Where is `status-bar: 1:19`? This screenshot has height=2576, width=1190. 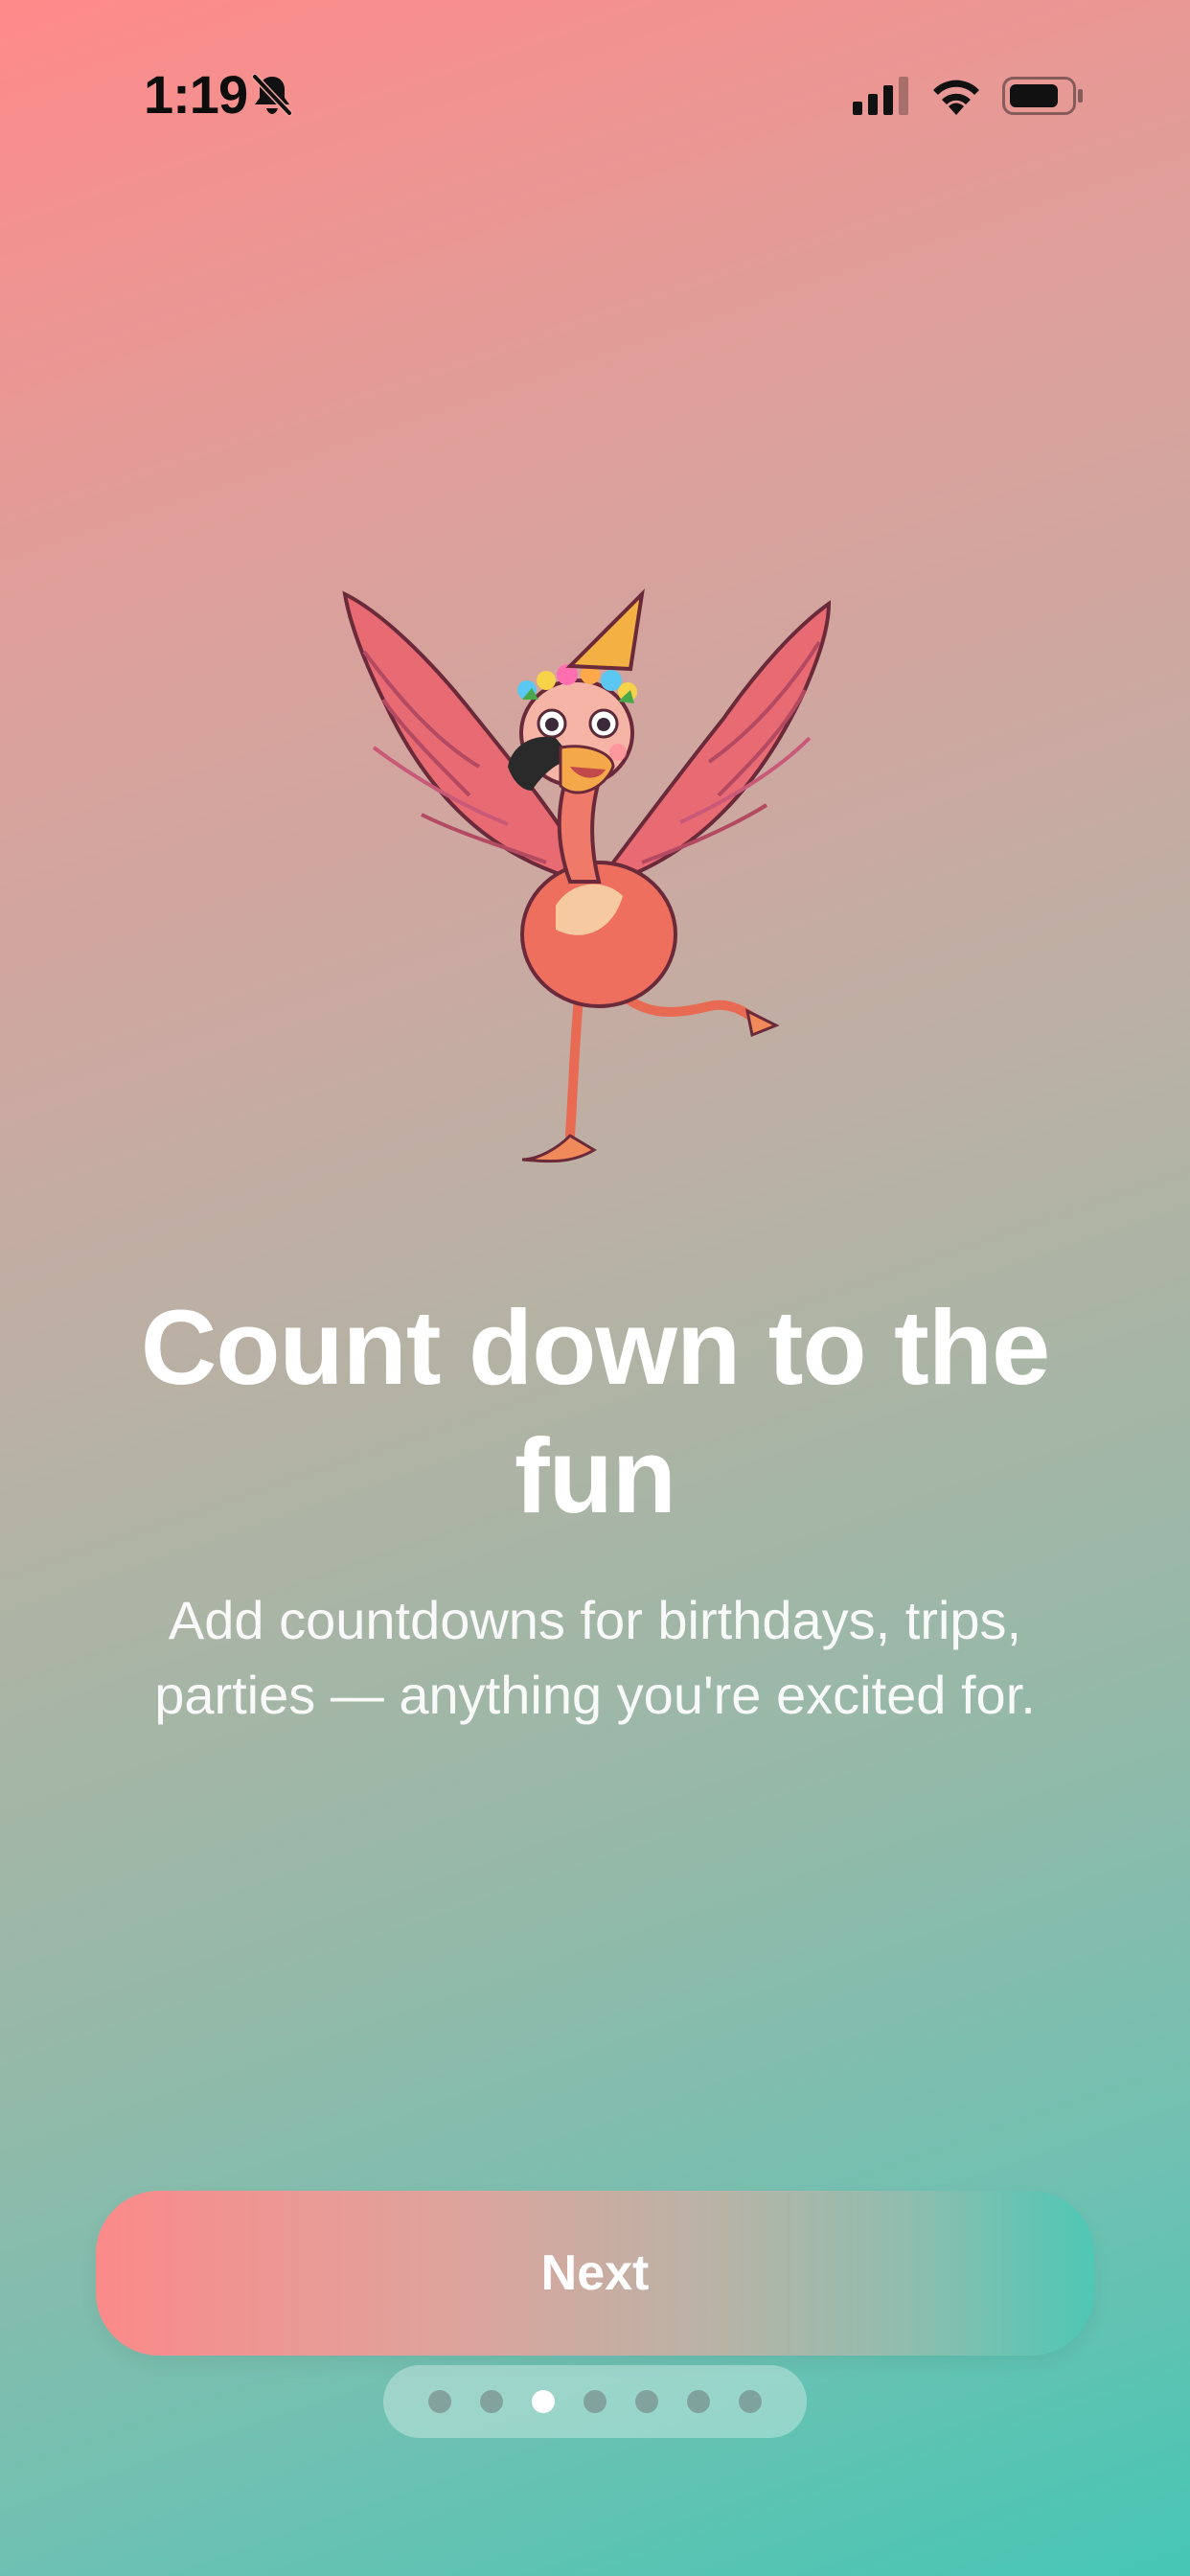
status-bar: 1:19 is located at coordinates (595, 96).